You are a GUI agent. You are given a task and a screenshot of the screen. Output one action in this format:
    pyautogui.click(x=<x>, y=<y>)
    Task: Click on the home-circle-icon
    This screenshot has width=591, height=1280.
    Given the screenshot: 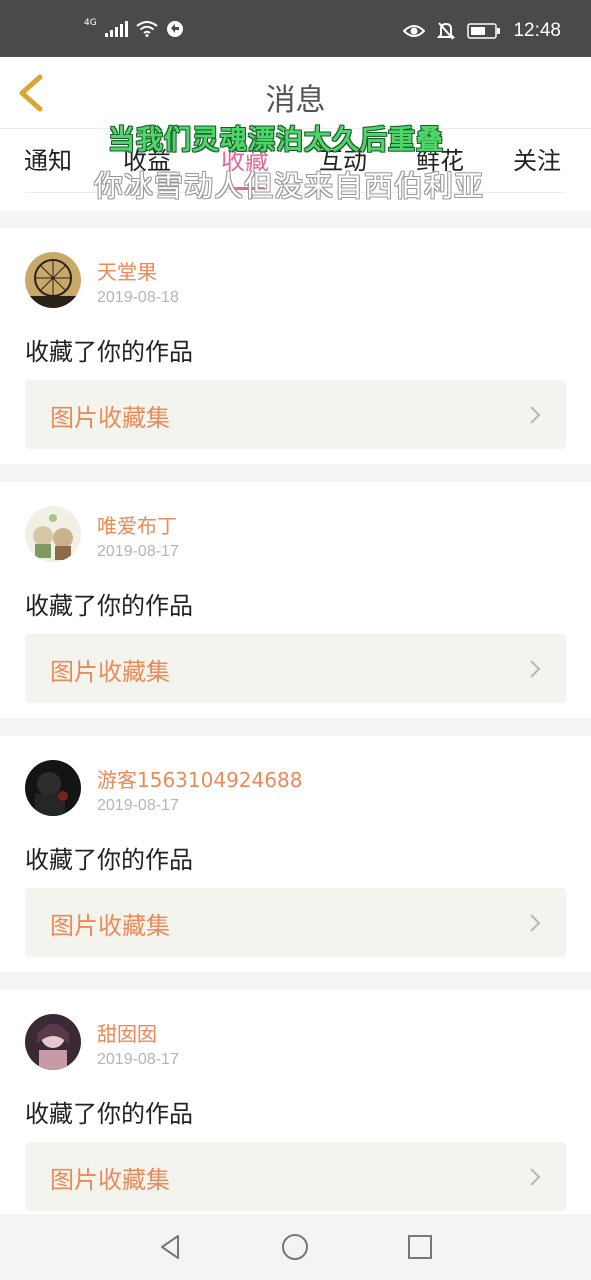 What is the action you would take?
    pyautogui.click(x=295, y=1247)
    